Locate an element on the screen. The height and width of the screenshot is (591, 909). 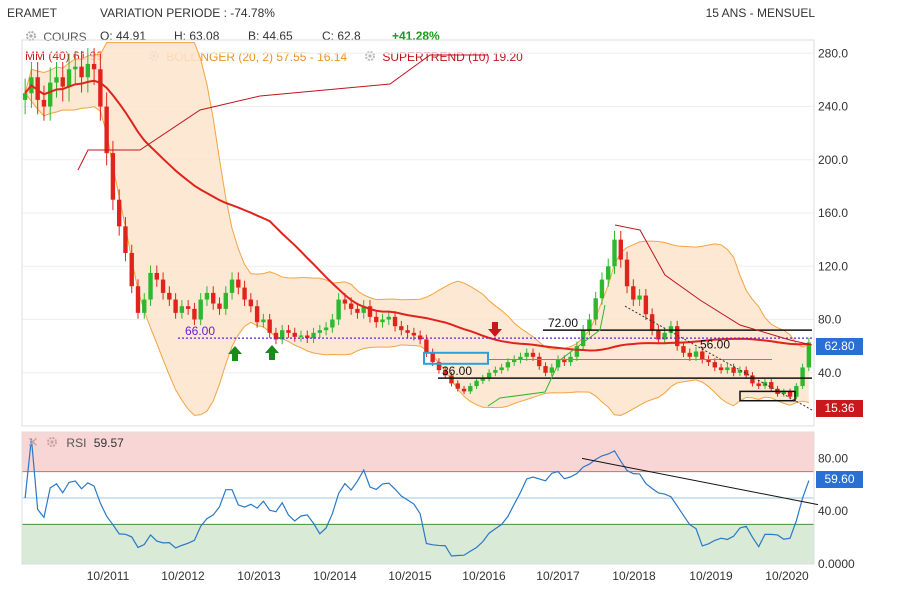
price-axis-tick: 280.0 is located at coordinates (833, 53).